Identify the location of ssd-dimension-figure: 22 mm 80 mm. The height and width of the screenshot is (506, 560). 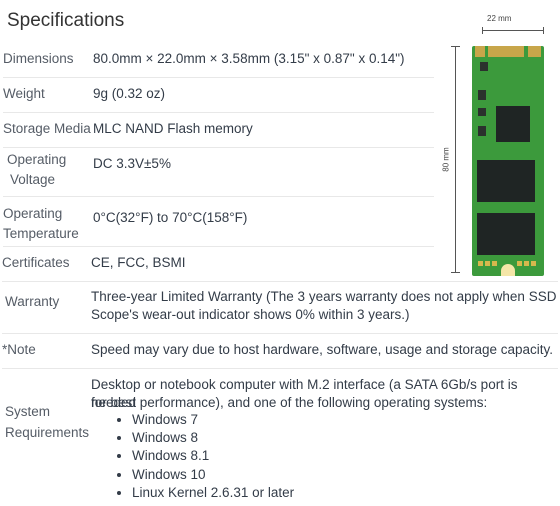
(500, 145).